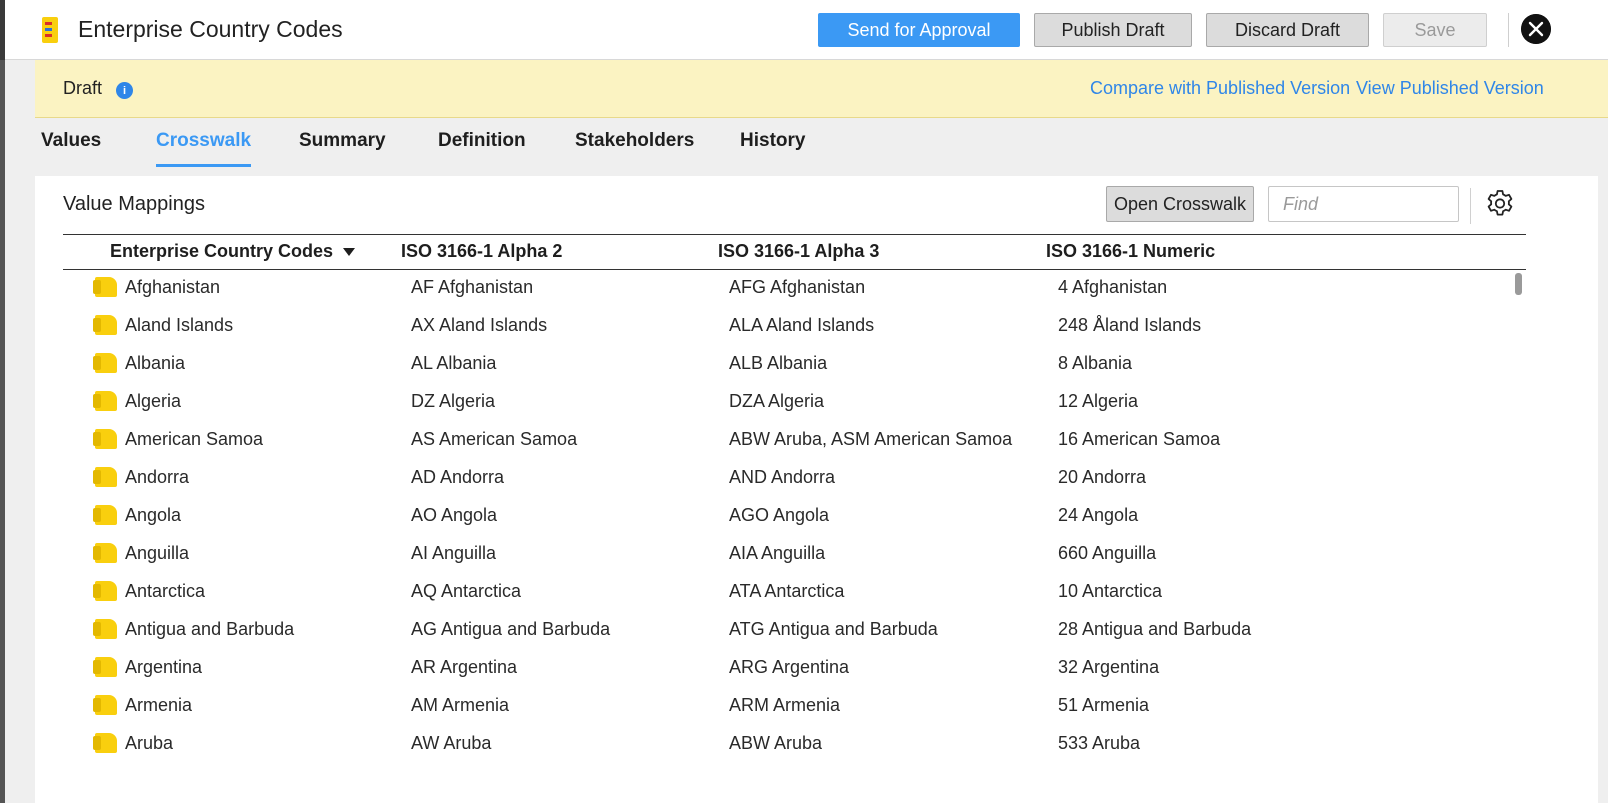 This screenshot has width=1608, height=803. Describe the element at coordinates (342, 147) in the screenshot. I see `tab-summary: Summary` at that location.